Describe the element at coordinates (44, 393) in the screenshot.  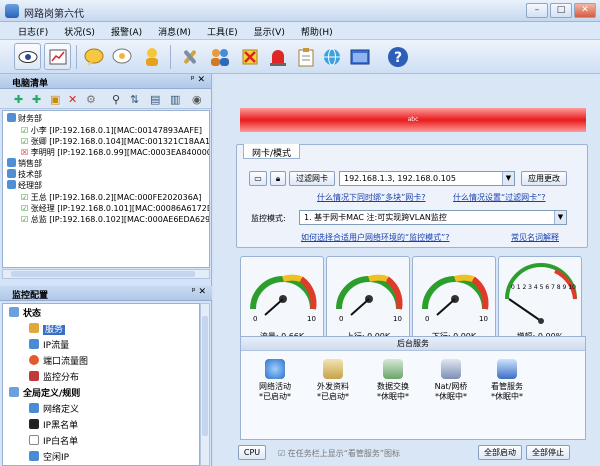
I see `config-item-global-rules: 全局定义/规则` at that location.